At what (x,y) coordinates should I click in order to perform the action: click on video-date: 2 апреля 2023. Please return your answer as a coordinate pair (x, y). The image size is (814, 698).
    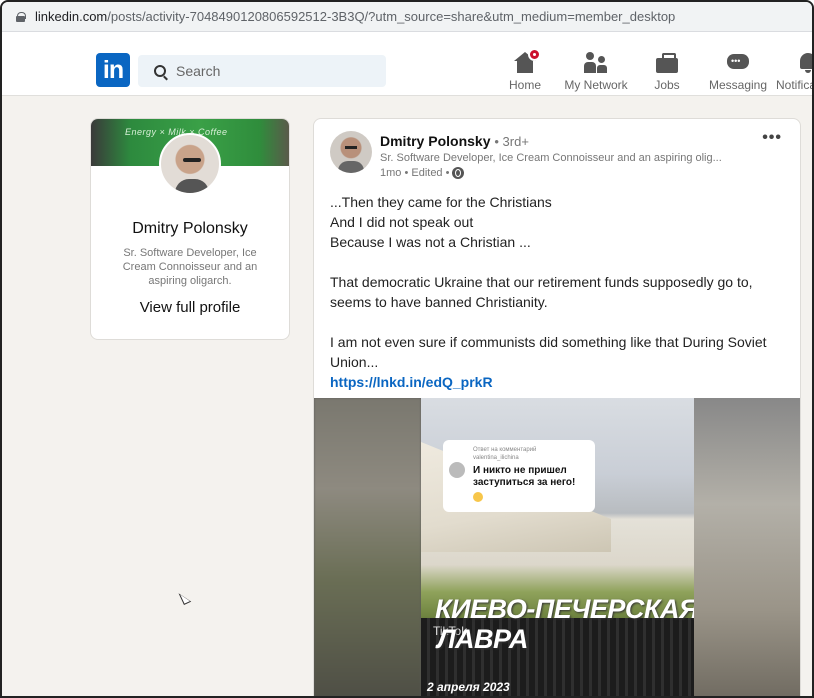
    Looking at the image, I should click on (468, 687).